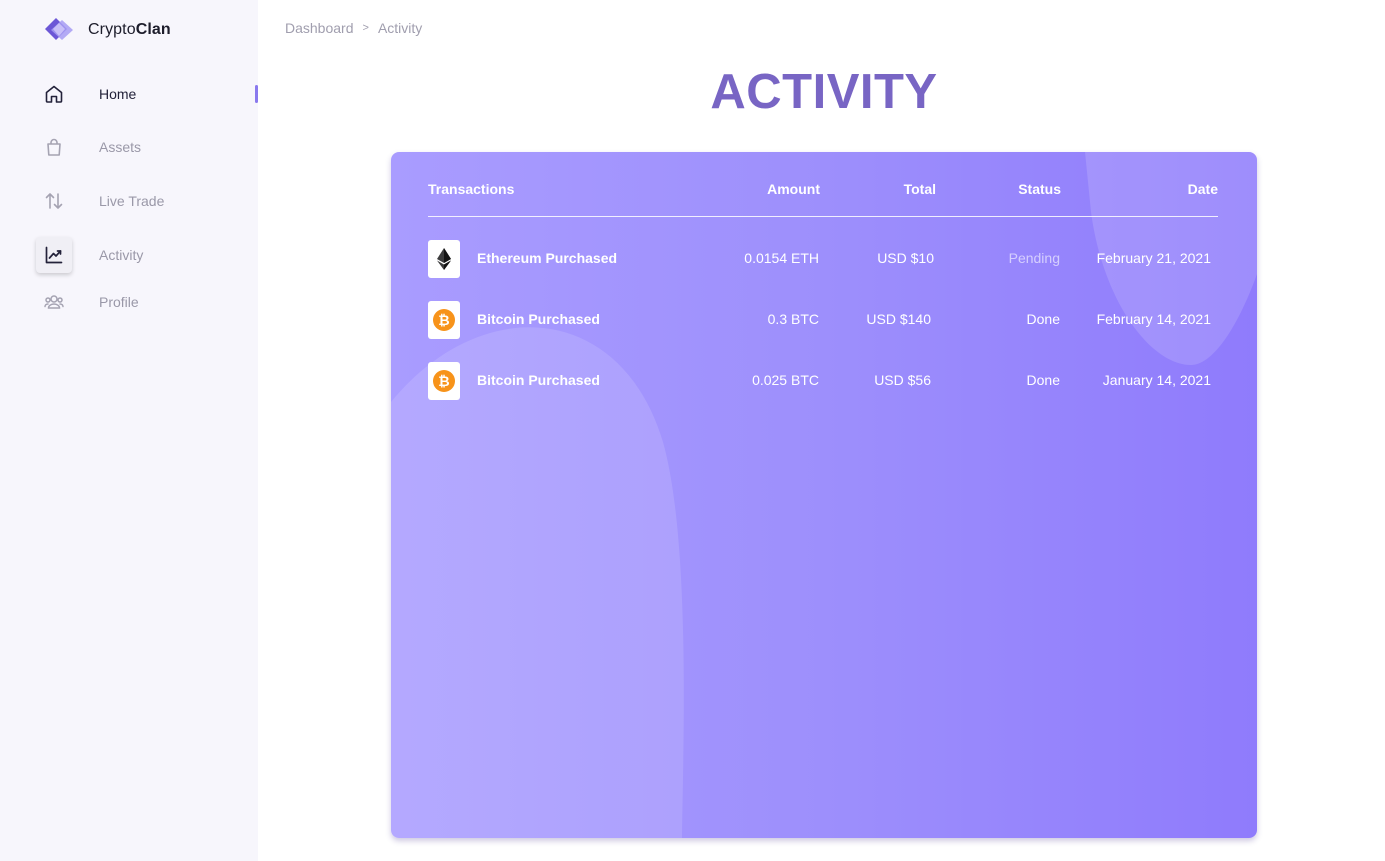 Image resolution: width=1385 pixels, height=861 pixels. What do you see at coordinates (547, 258) in the screenshot?
I see `transaction-name: Ethereum Purchased` at bounding box center [547, 258].